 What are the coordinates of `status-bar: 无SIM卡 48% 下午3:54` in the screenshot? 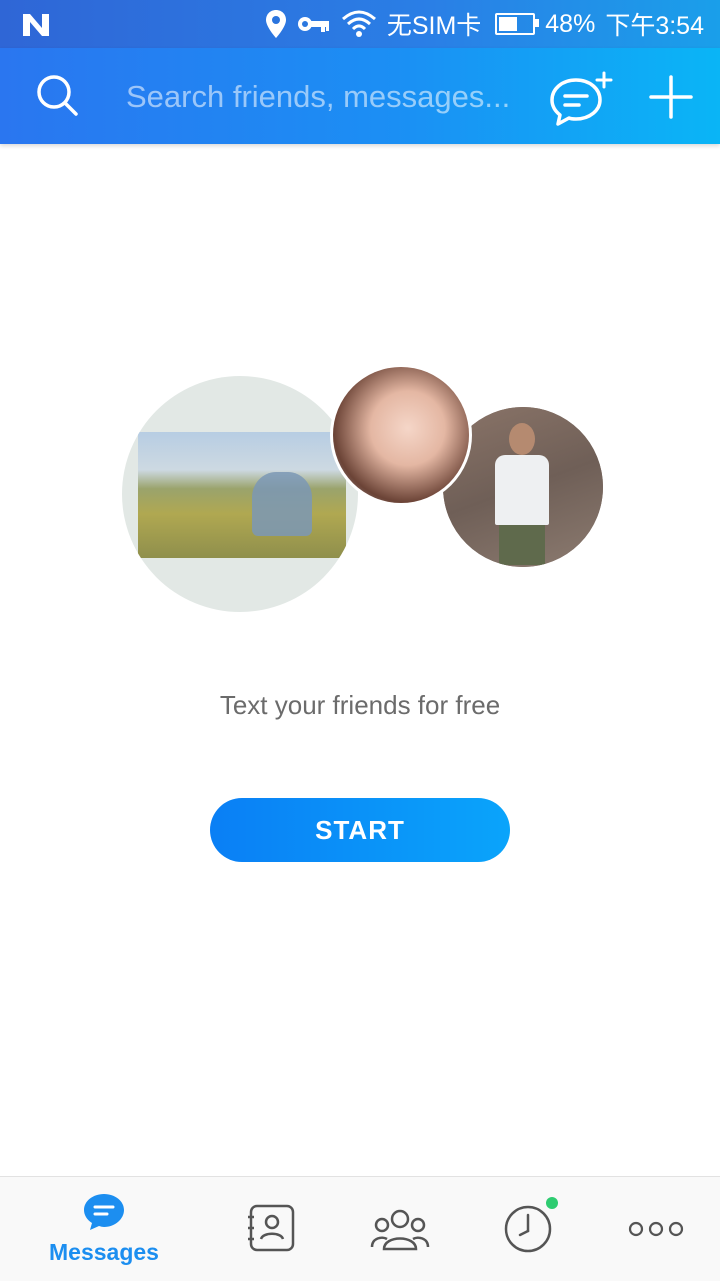 It's located at (360, 24).